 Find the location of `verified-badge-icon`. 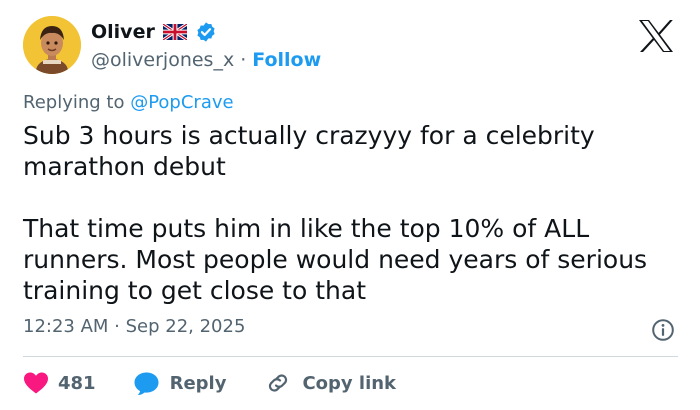

verified-badge-icon is located at coordinates (206, 32).